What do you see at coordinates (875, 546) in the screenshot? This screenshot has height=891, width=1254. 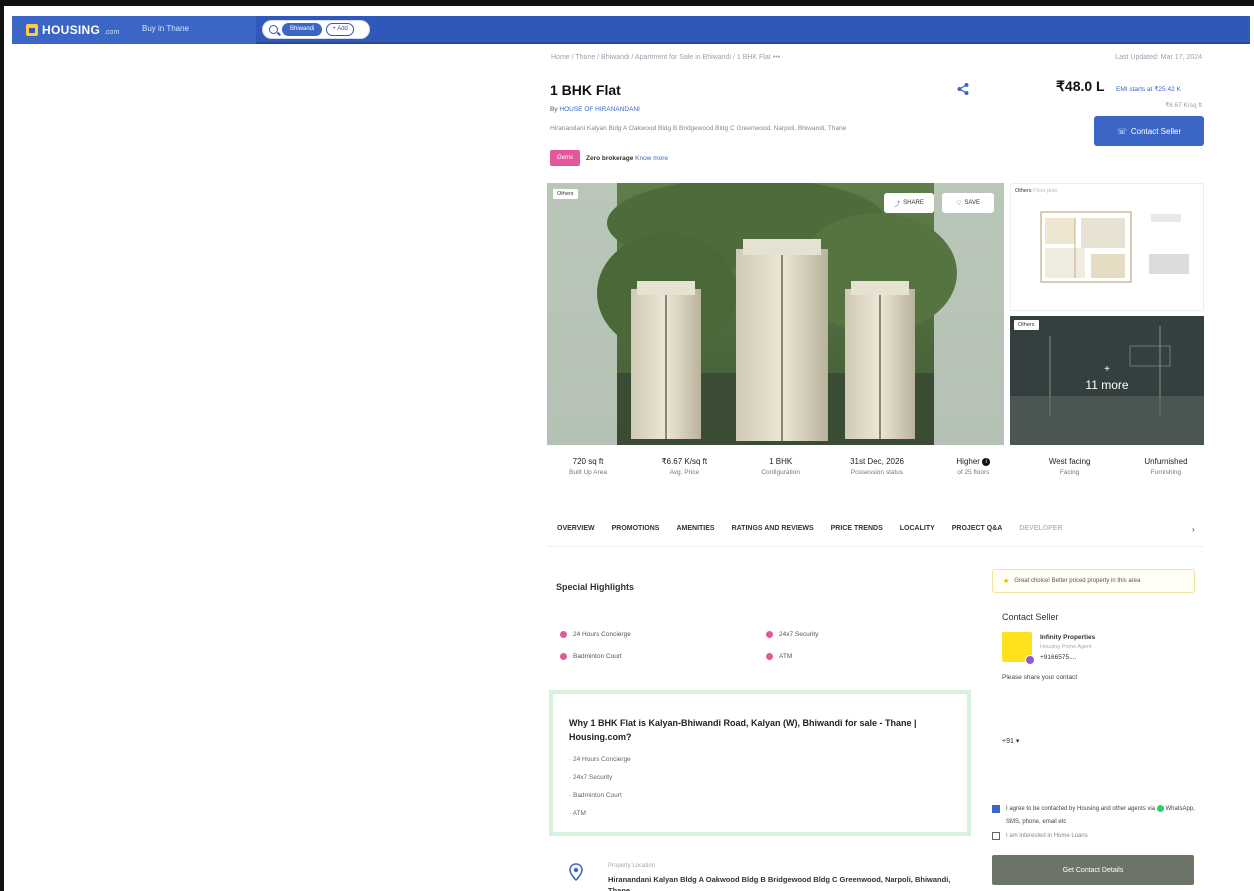 I see `tabs-divider` at bounding box center [875, 546].